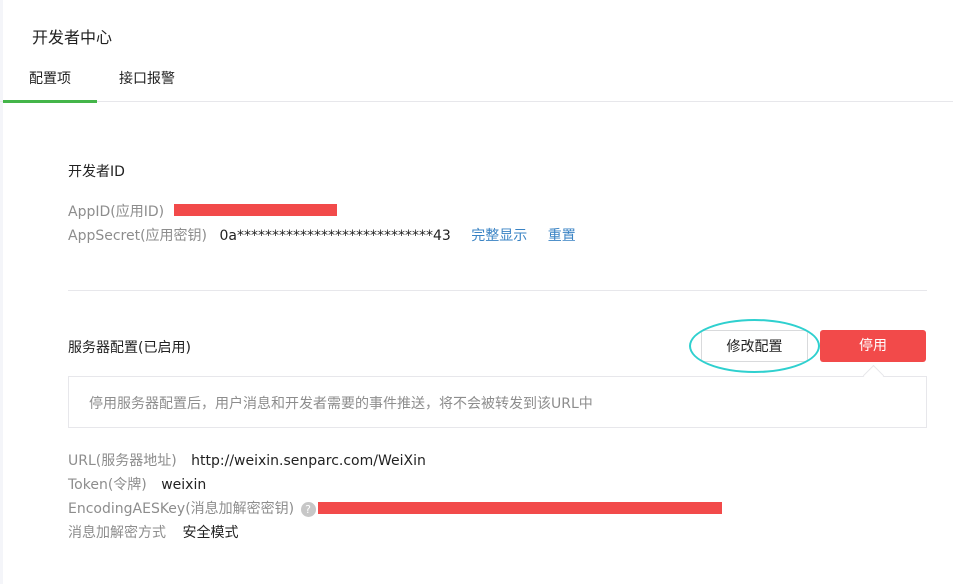  I want to click on url-value: http://weixin.senparc.com/WeiXin, so click(308, 461).